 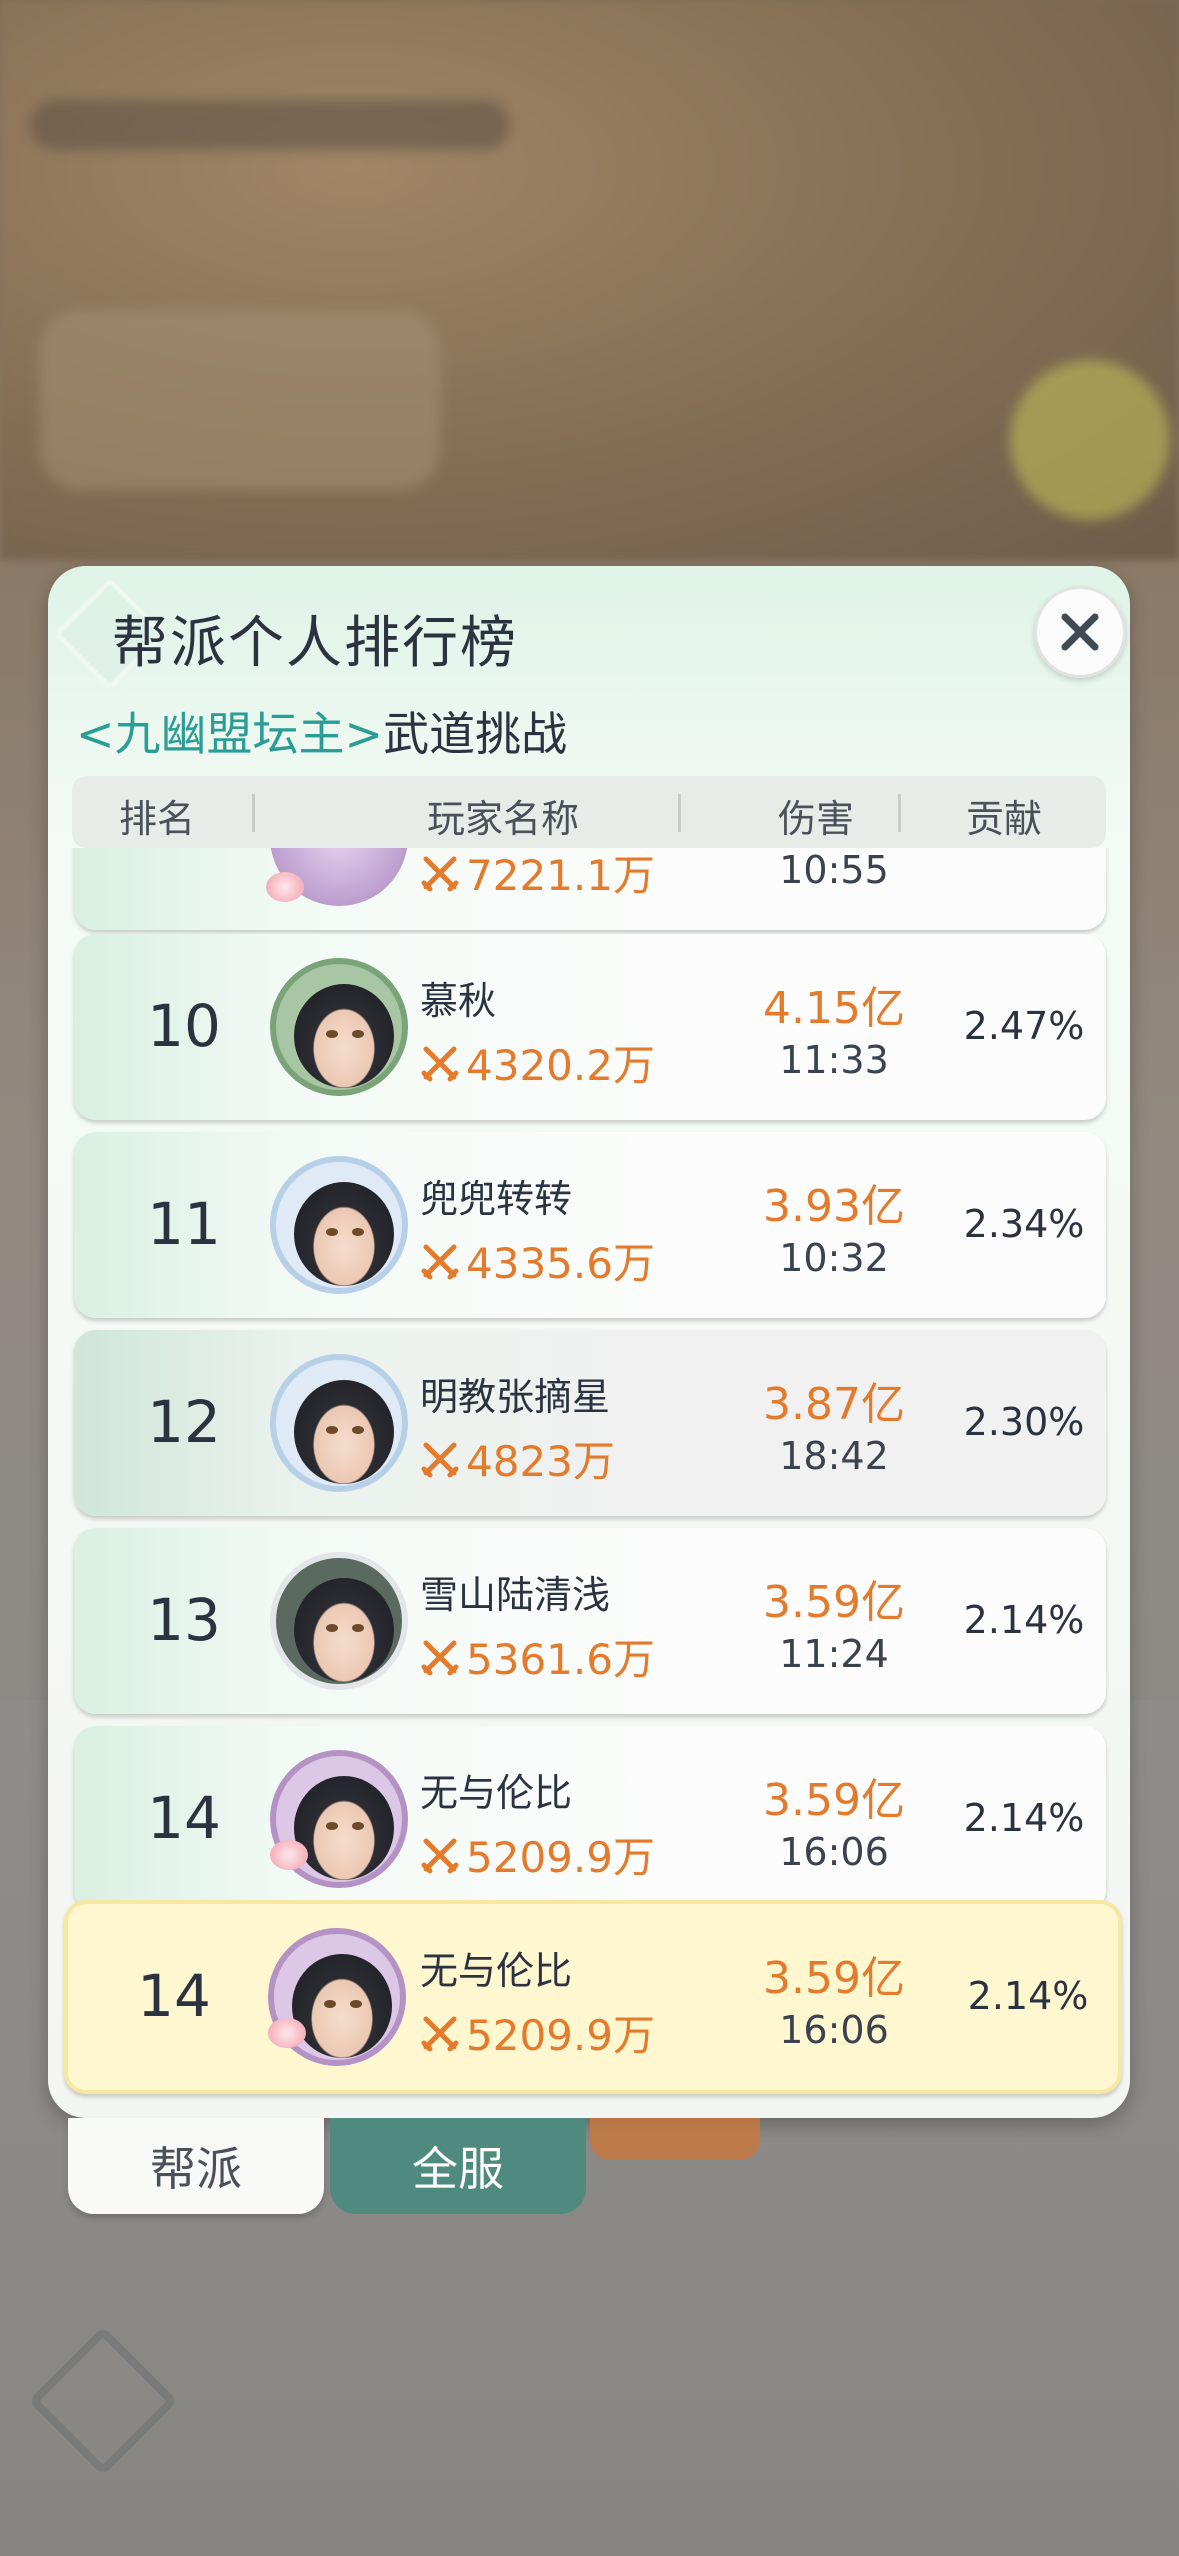 What do you see at coordinates (1024, 1026) in the screenshot?
I see `contribution-value: 2.47%` at bounding box center [1024, 1026].